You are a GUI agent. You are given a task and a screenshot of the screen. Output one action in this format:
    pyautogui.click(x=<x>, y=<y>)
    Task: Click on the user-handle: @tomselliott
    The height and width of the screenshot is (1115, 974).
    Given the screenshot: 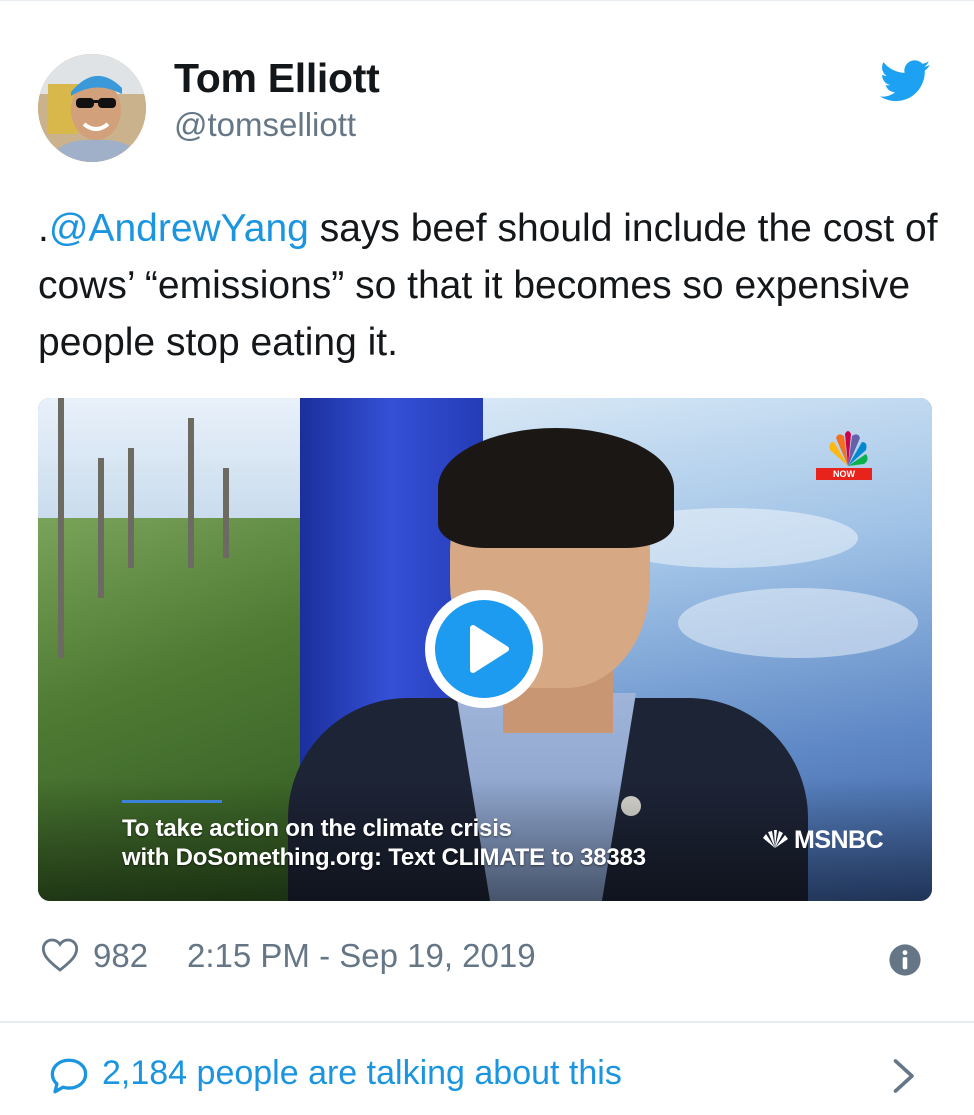 What is the action you would take?
    pyautogui.click(x=265, y=125)
    